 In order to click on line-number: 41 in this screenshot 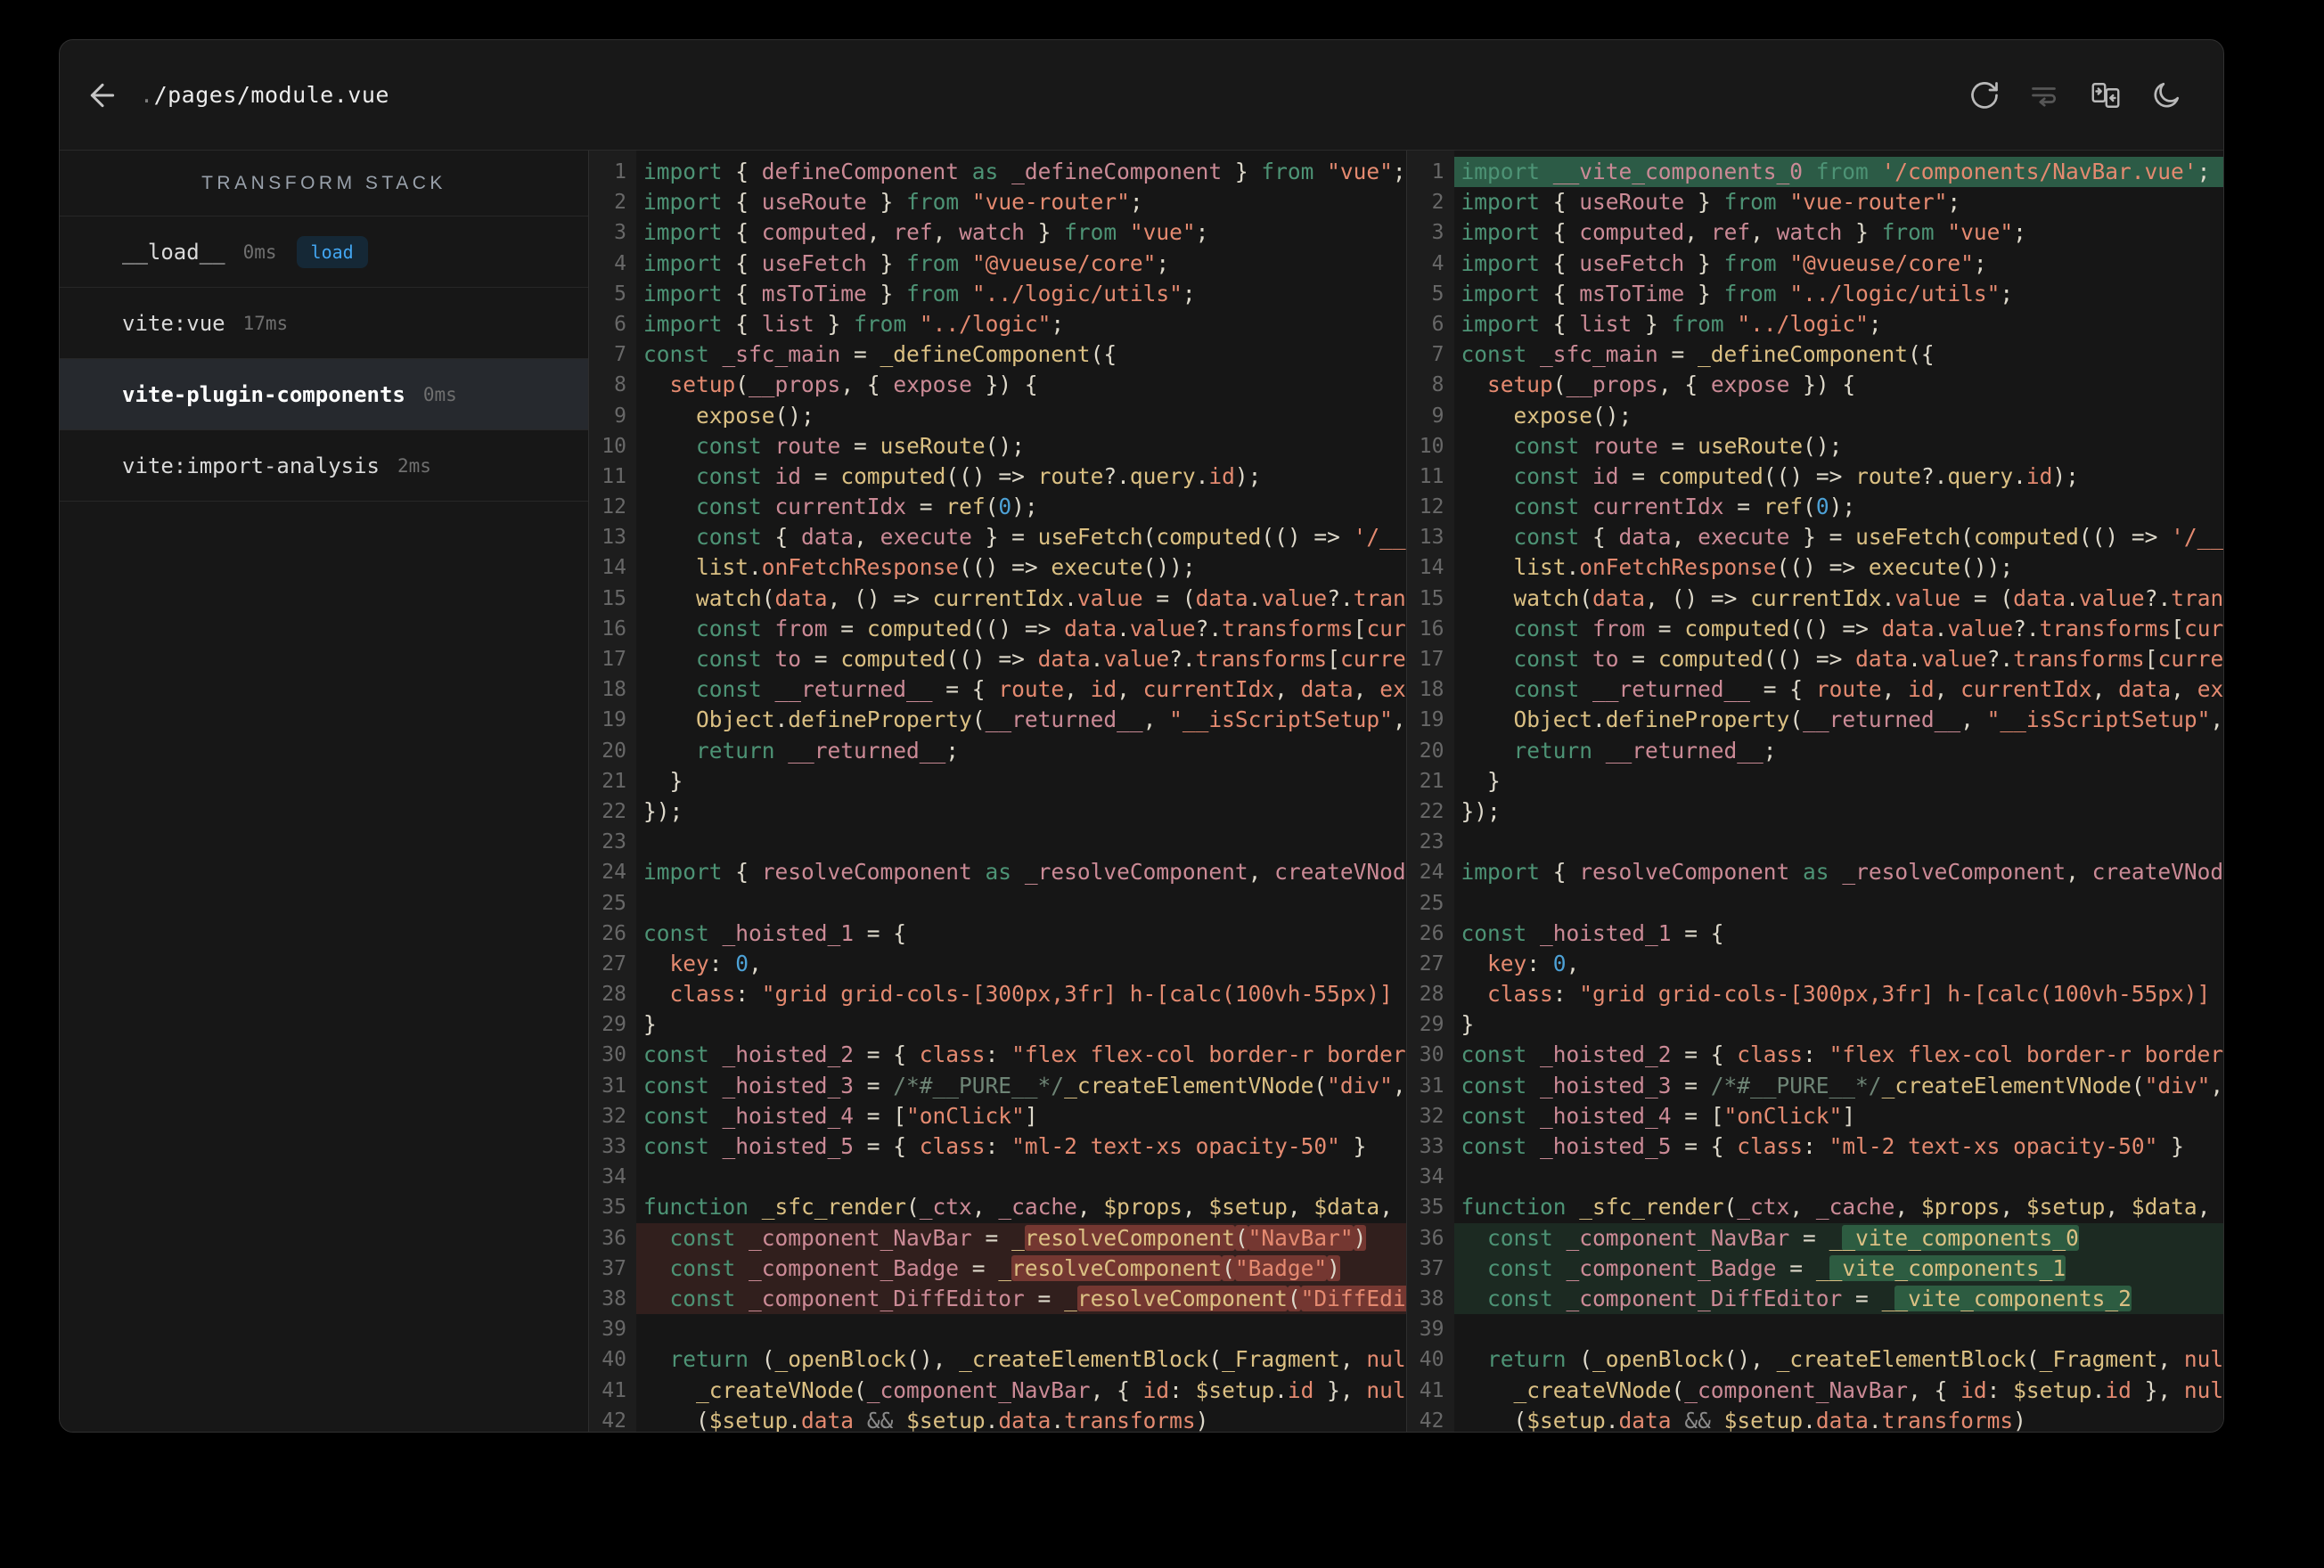, I will do `click(613, 1390)`.